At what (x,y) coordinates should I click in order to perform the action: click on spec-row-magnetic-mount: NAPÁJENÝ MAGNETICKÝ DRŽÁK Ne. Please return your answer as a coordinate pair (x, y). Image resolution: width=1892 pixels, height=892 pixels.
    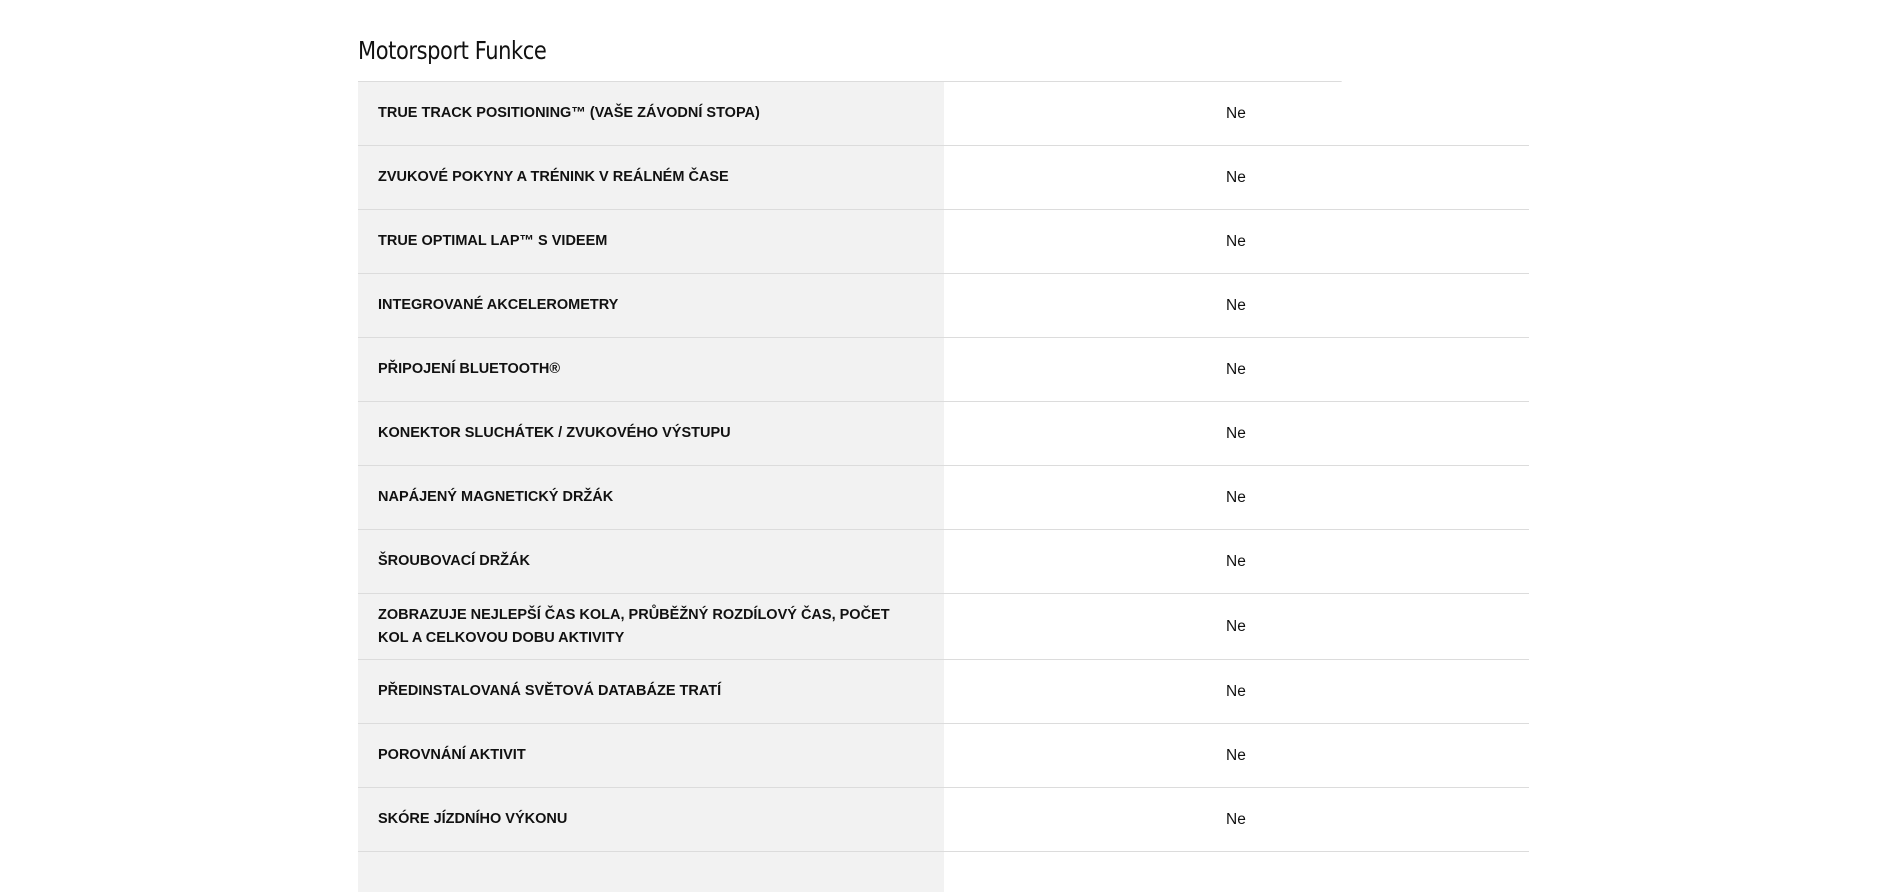
    Looking at the image, I should click on (943, 498).